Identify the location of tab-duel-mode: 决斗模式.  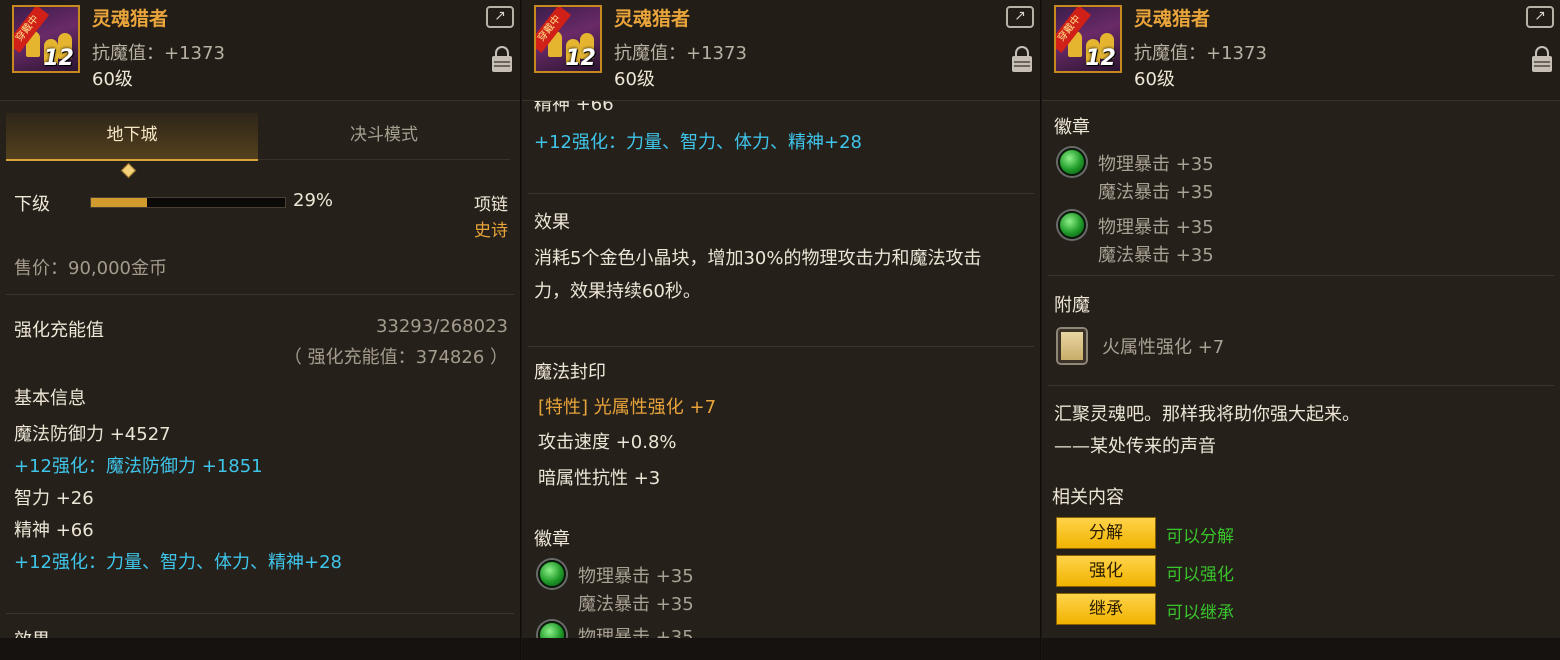
(384, 136).